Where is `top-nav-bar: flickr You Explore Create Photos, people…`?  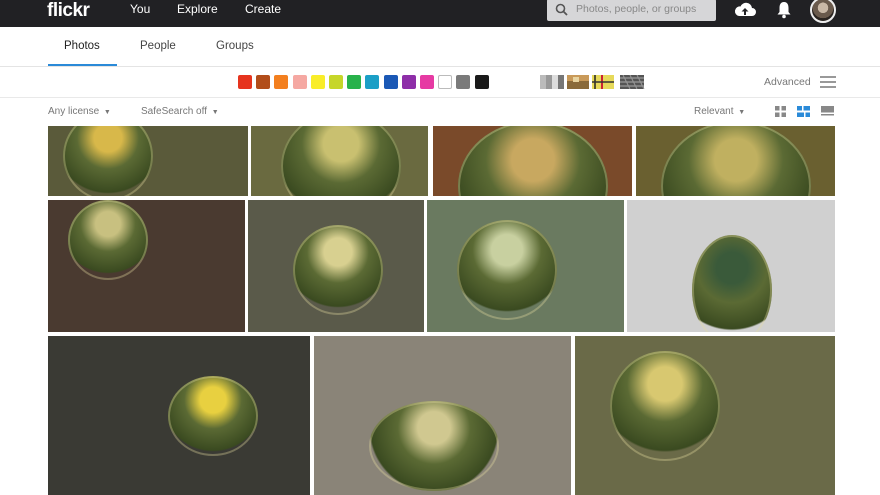
top-nav-bar: flickr You Explore Create Photos, people… is located at coordinates (440, 13).